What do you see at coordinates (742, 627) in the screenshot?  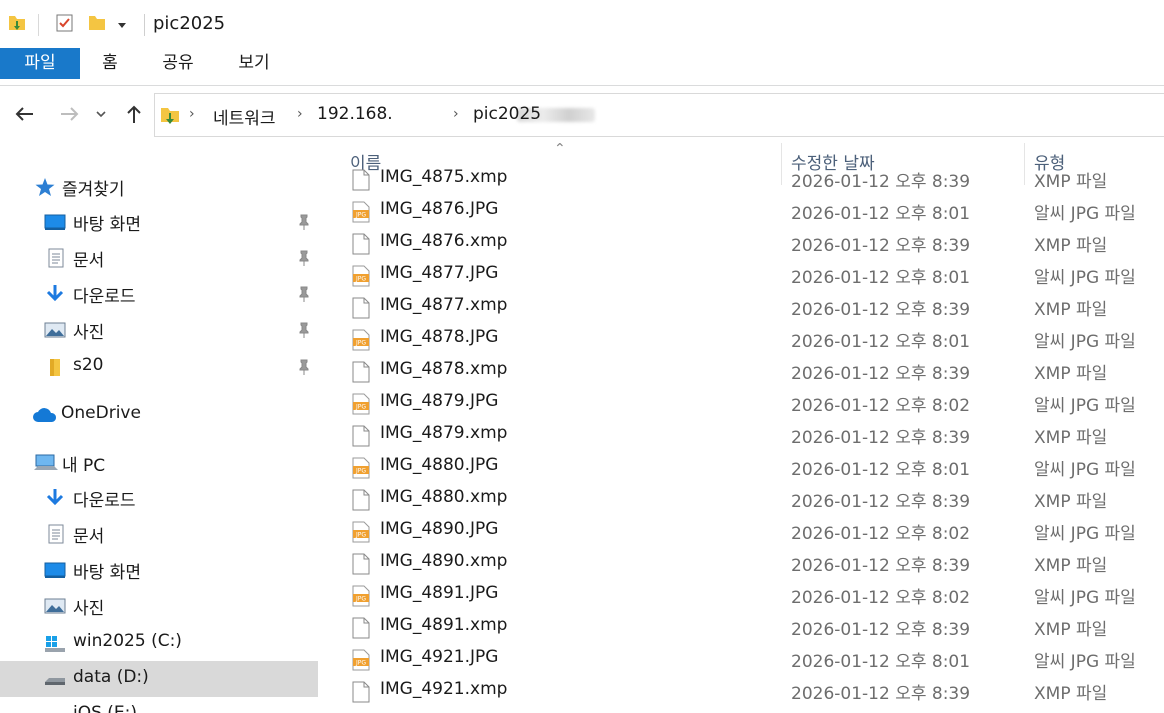 I see `file-row: IMG_4891.xmp 2026-01-12 오후 8:39 XMP 파일` at bounding box center [742, 627].